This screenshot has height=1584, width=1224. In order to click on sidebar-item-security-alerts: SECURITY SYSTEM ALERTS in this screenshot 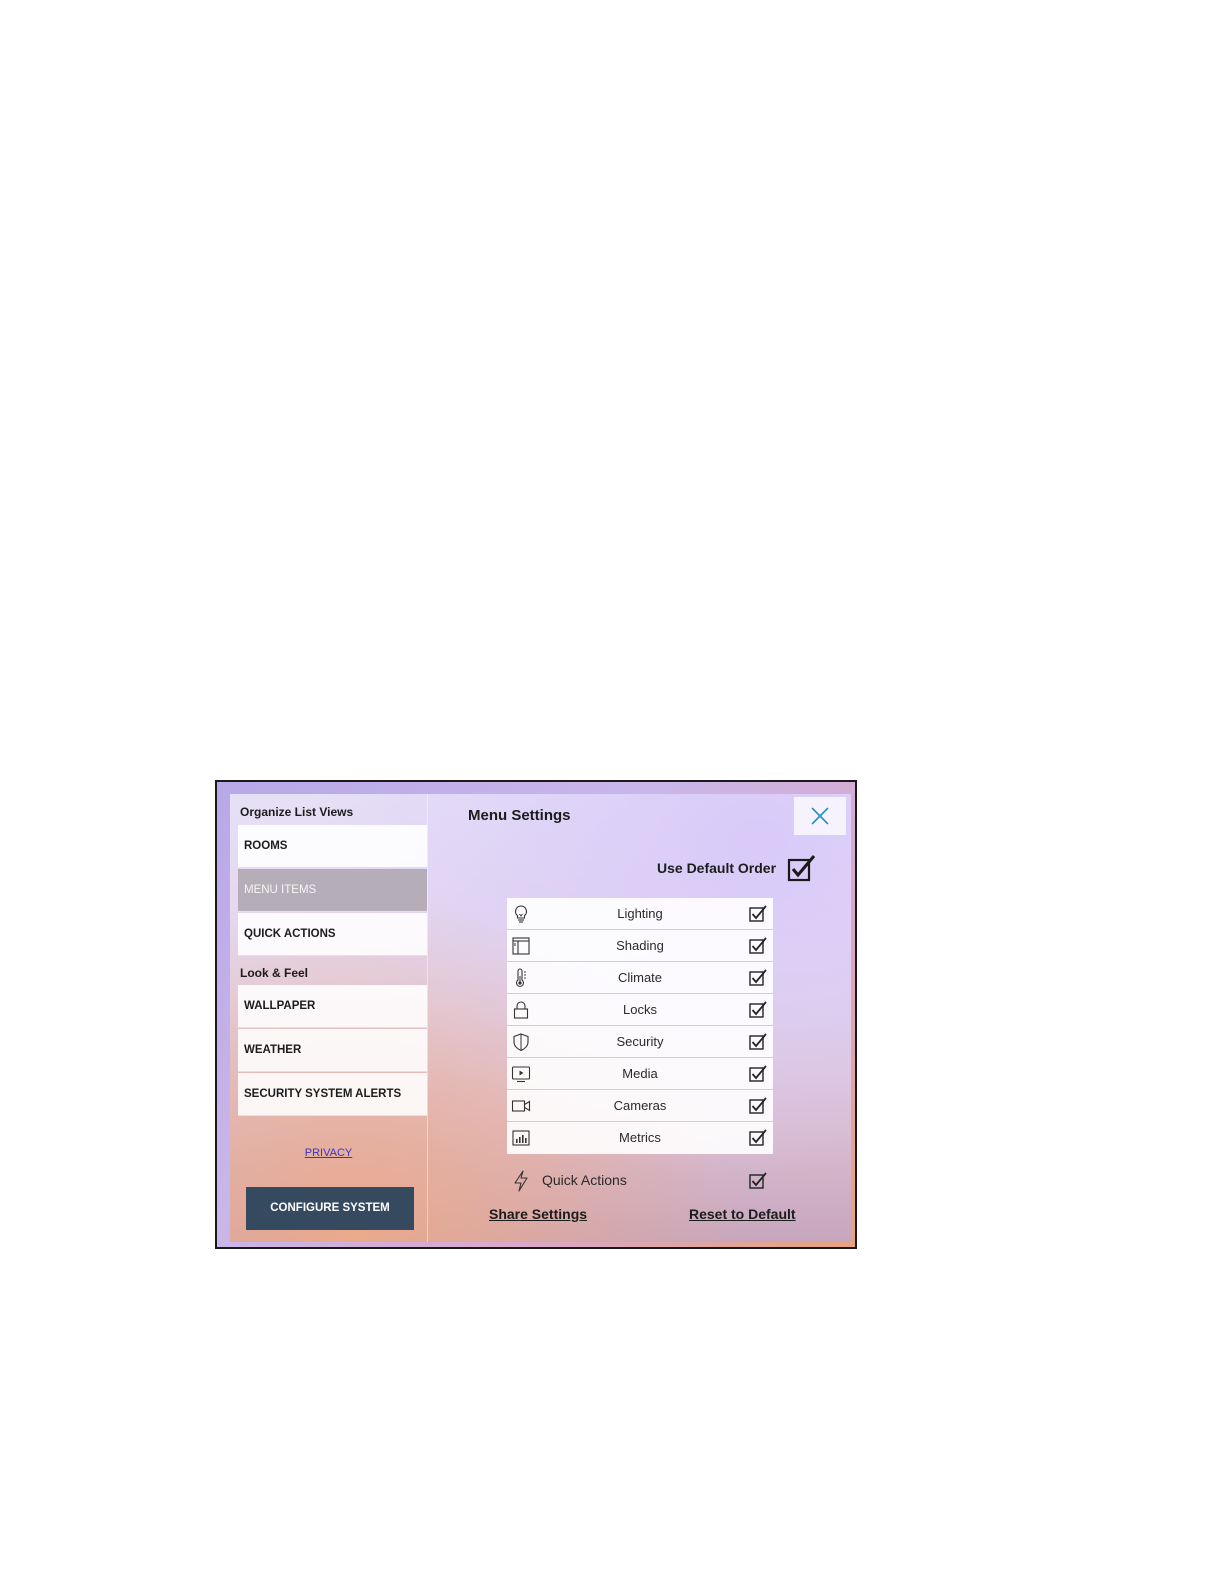, I will do `click(332, 1094)`.